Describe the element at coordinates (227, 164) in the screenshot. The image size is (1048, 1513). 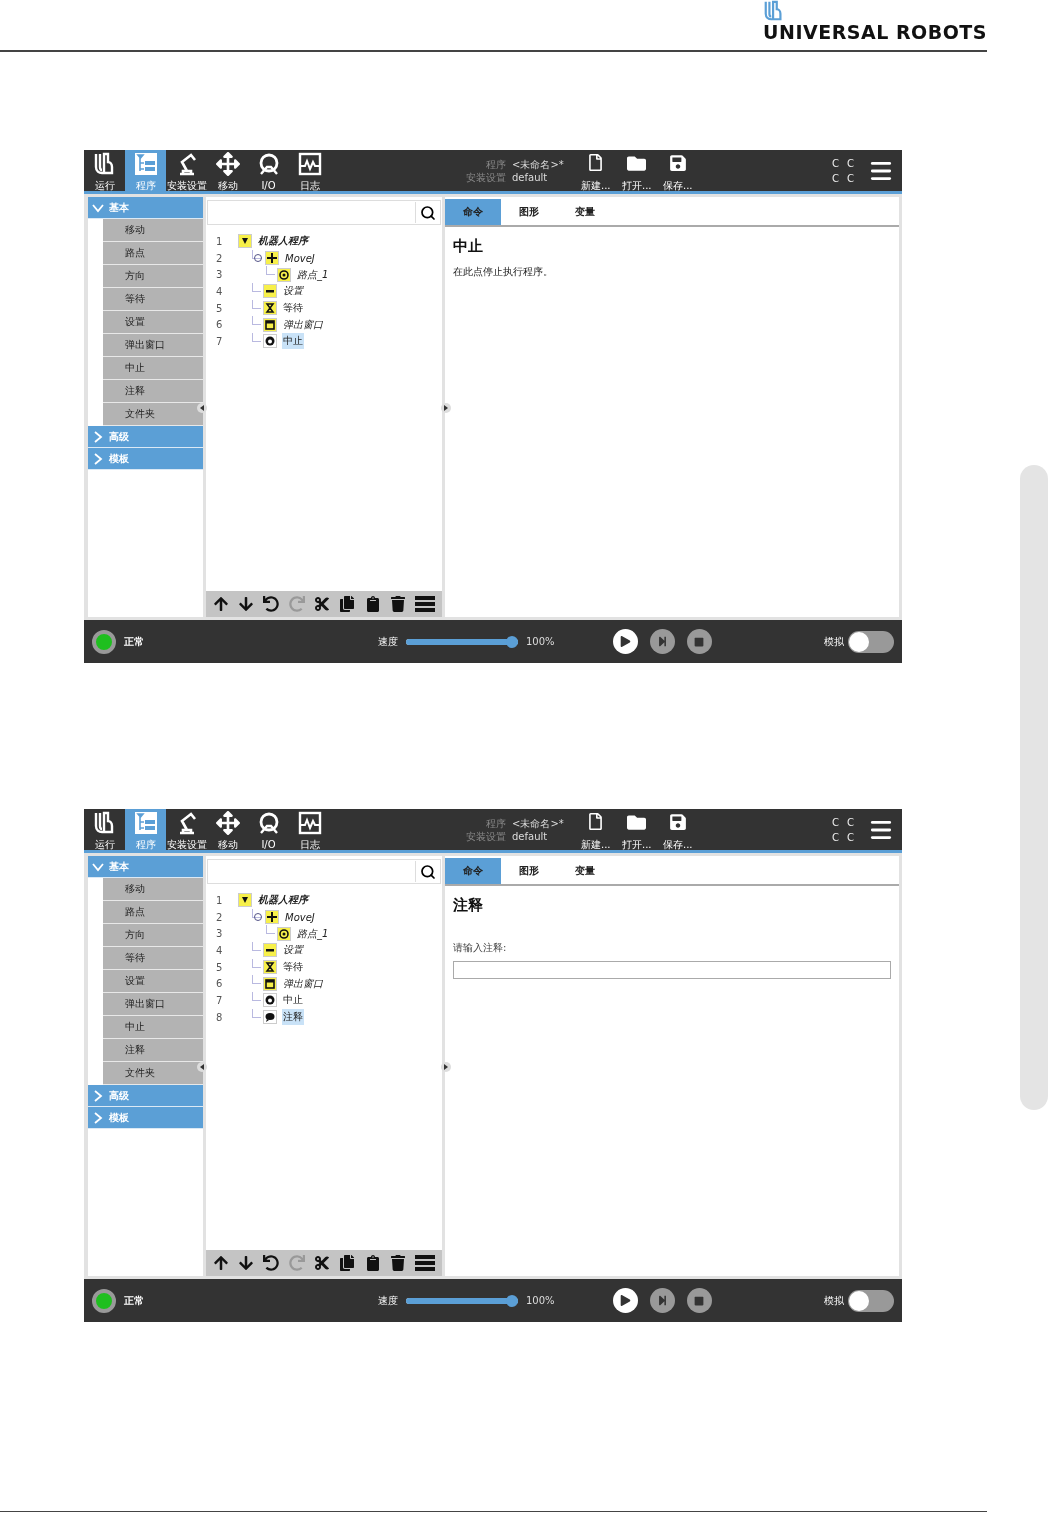
I see `move-arrows-icon` at that location.